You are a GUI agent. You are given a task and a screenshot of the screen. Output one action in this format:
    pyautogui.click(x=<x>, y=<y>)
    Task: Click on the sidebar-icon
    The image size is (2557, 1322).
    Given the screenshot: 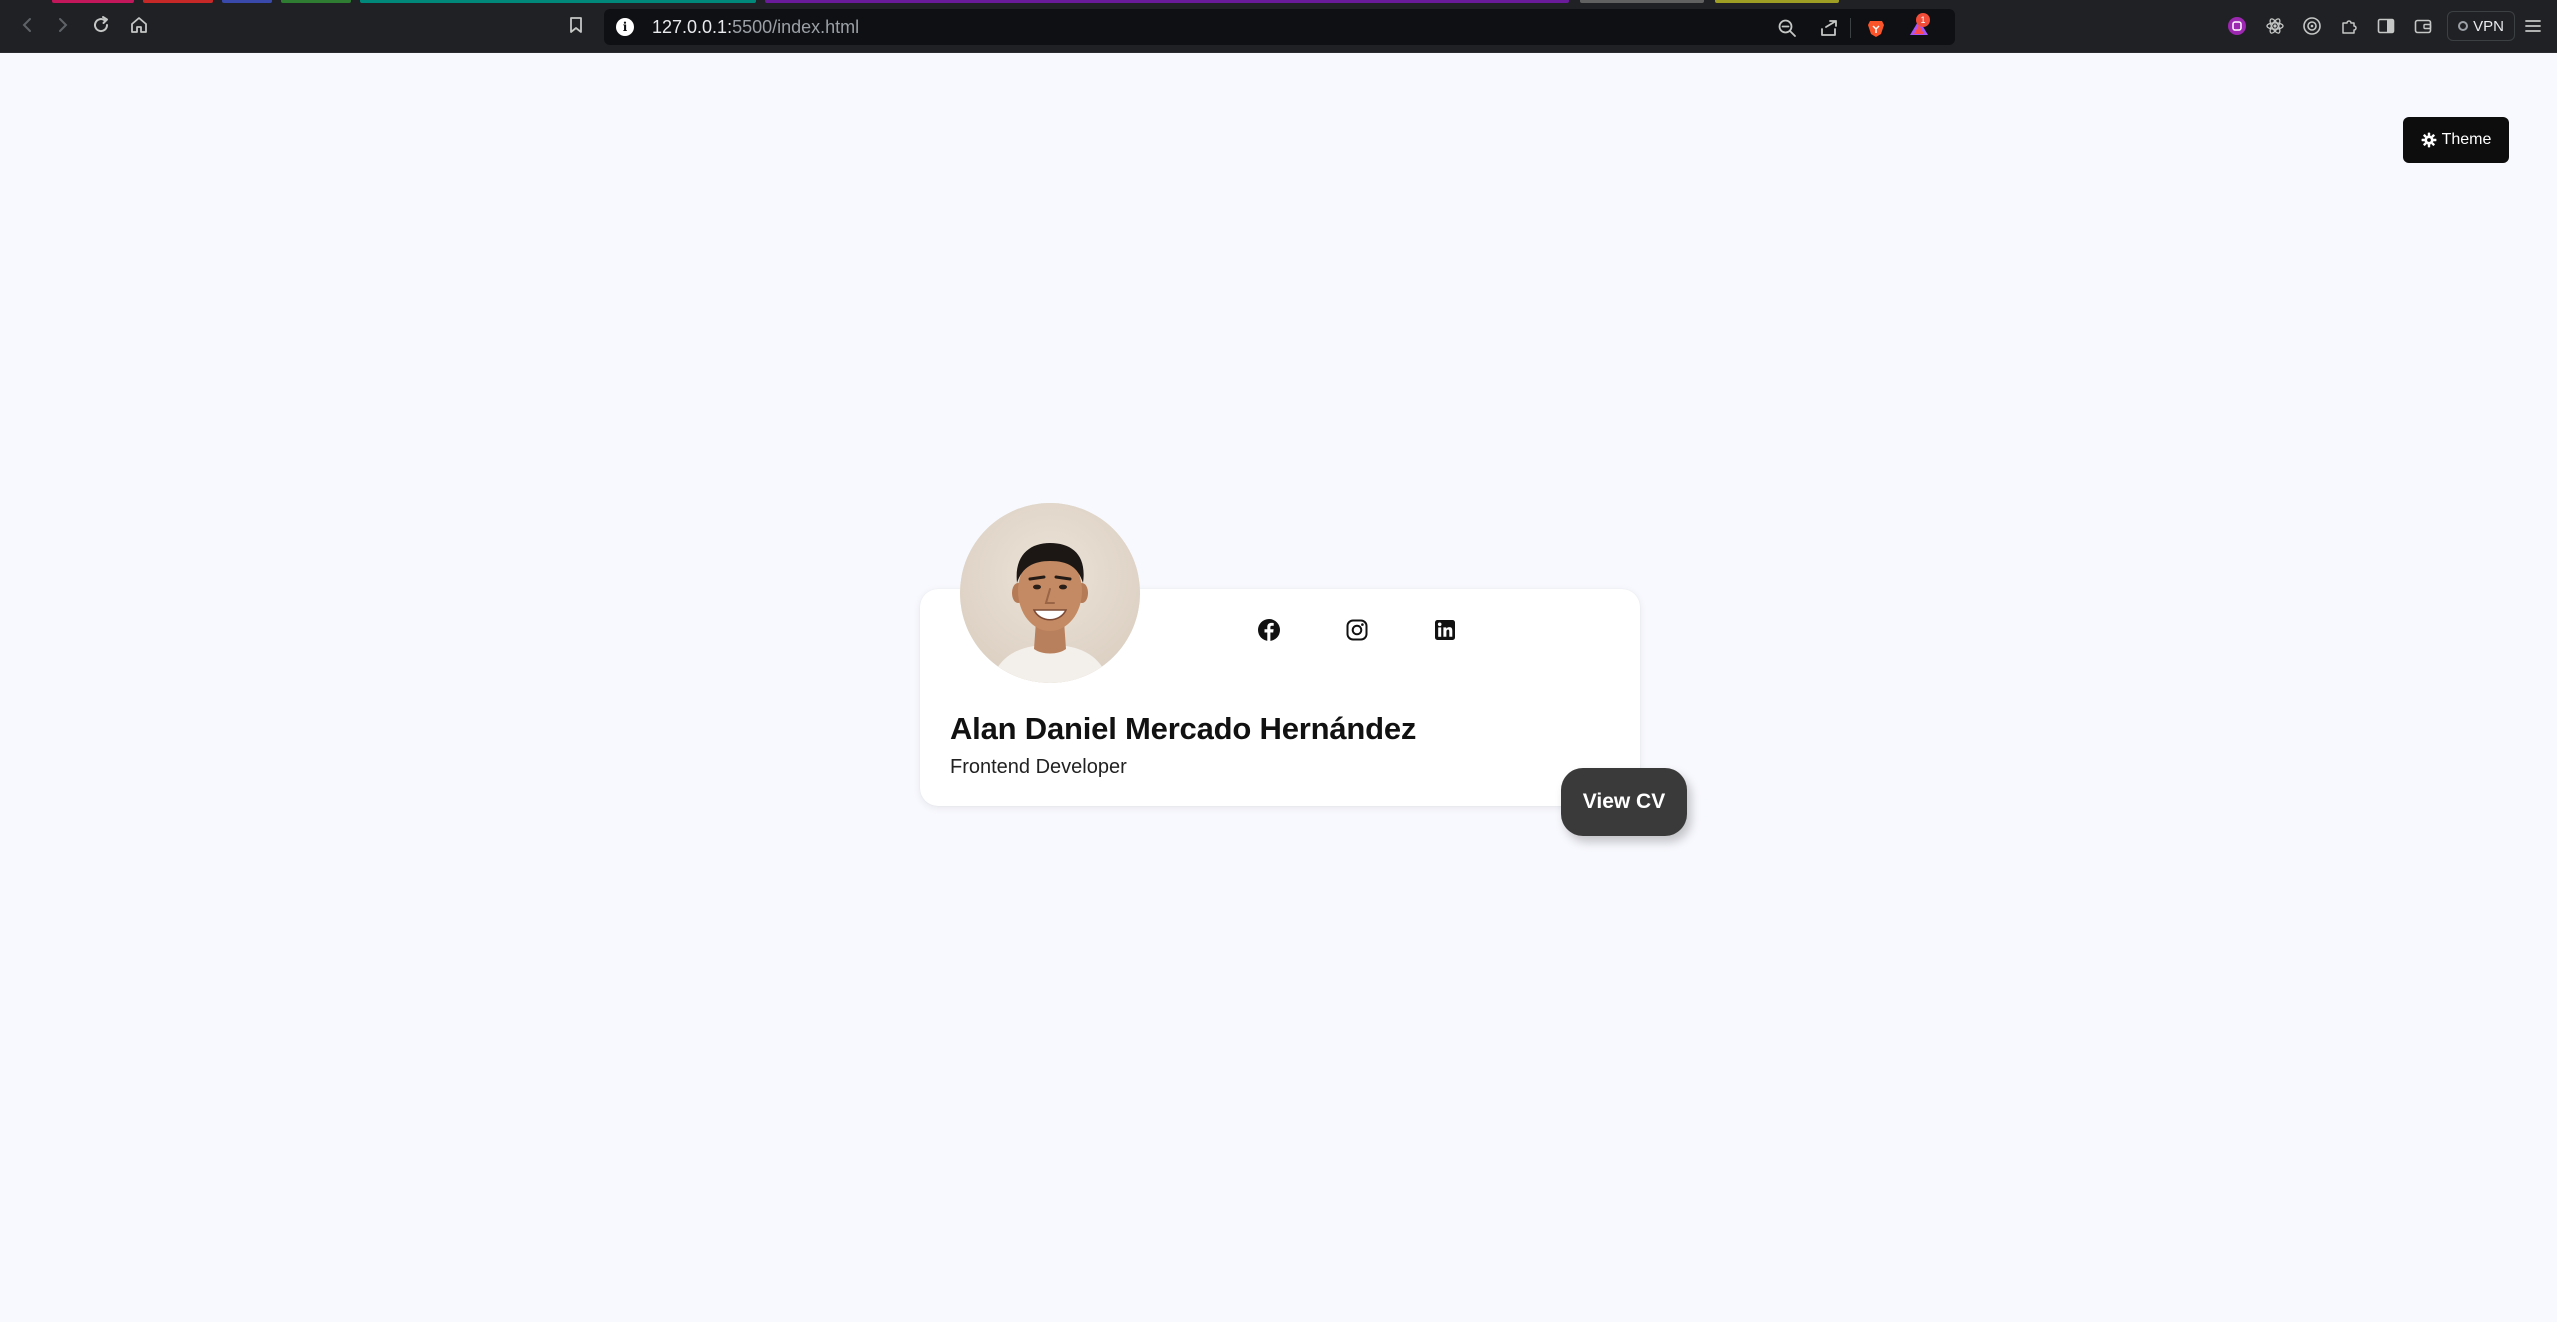 What is the action you would take?
    pyautogui.click(x=2386, y=26)
    